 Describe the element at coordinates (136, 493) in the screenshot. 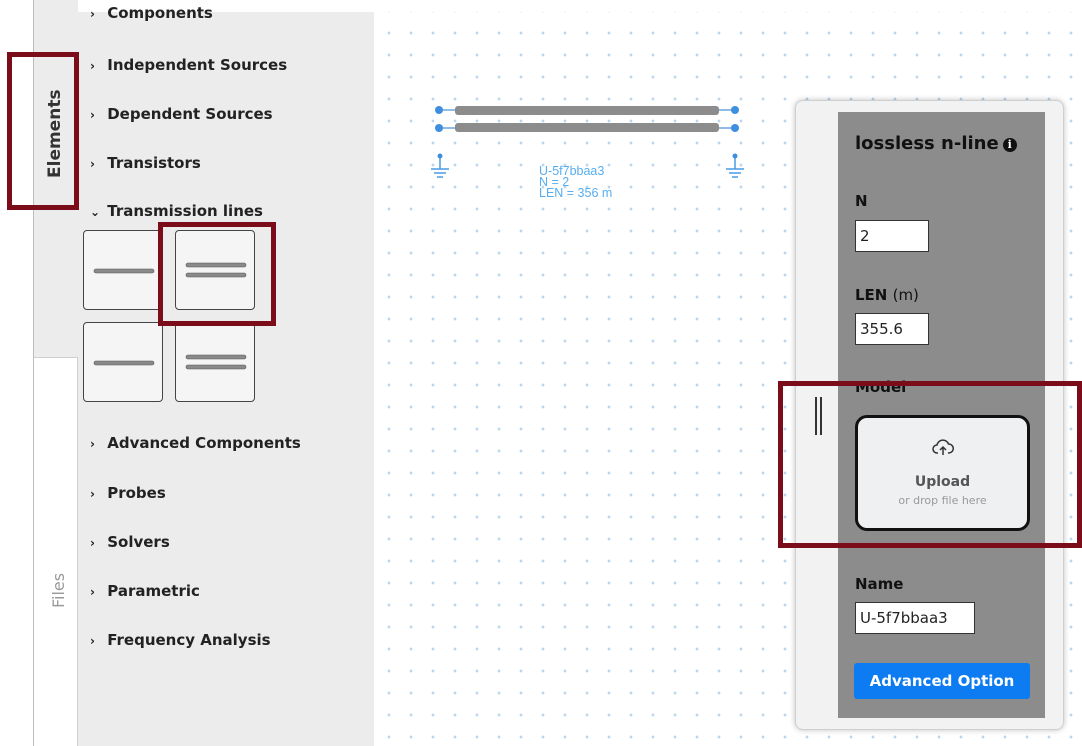

I see `palette-item-label: Probes` at that location.